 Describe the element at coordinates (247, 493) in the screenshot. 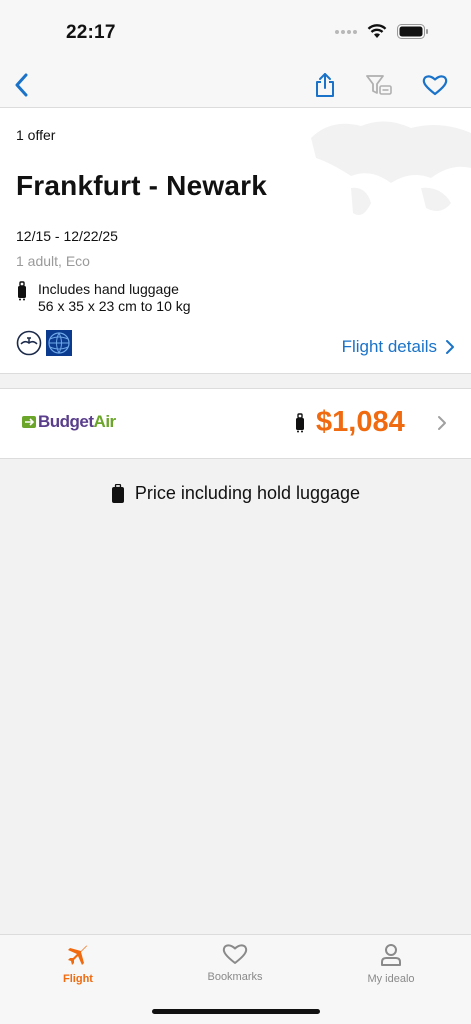

I see `hold-luggage-text: Price including hold luggage` at that location.